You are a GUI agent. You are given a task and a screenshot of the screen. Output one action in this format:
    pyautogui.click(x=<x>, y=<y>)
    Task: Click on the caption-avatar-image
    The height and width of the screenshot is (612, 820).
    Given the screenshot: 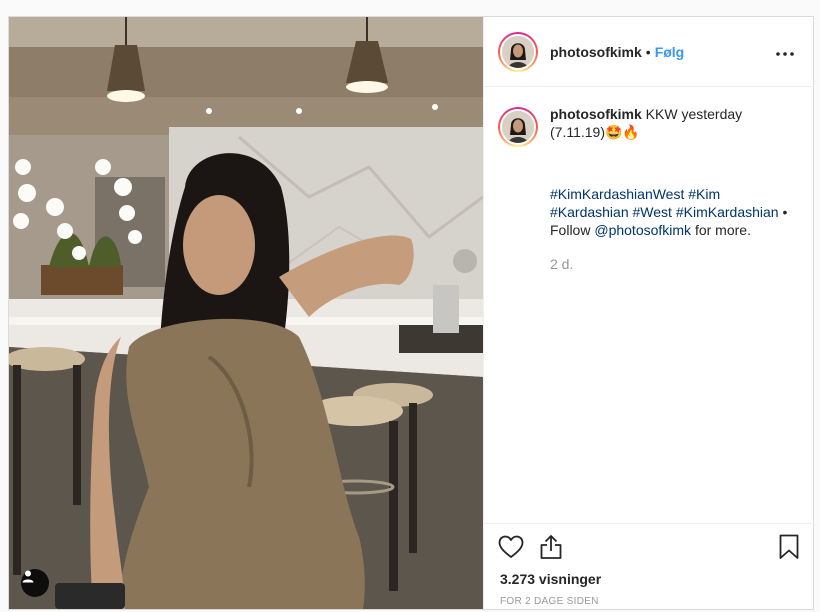 What is the action you would take?
    pyautogui.click(x=518, y=127)
    